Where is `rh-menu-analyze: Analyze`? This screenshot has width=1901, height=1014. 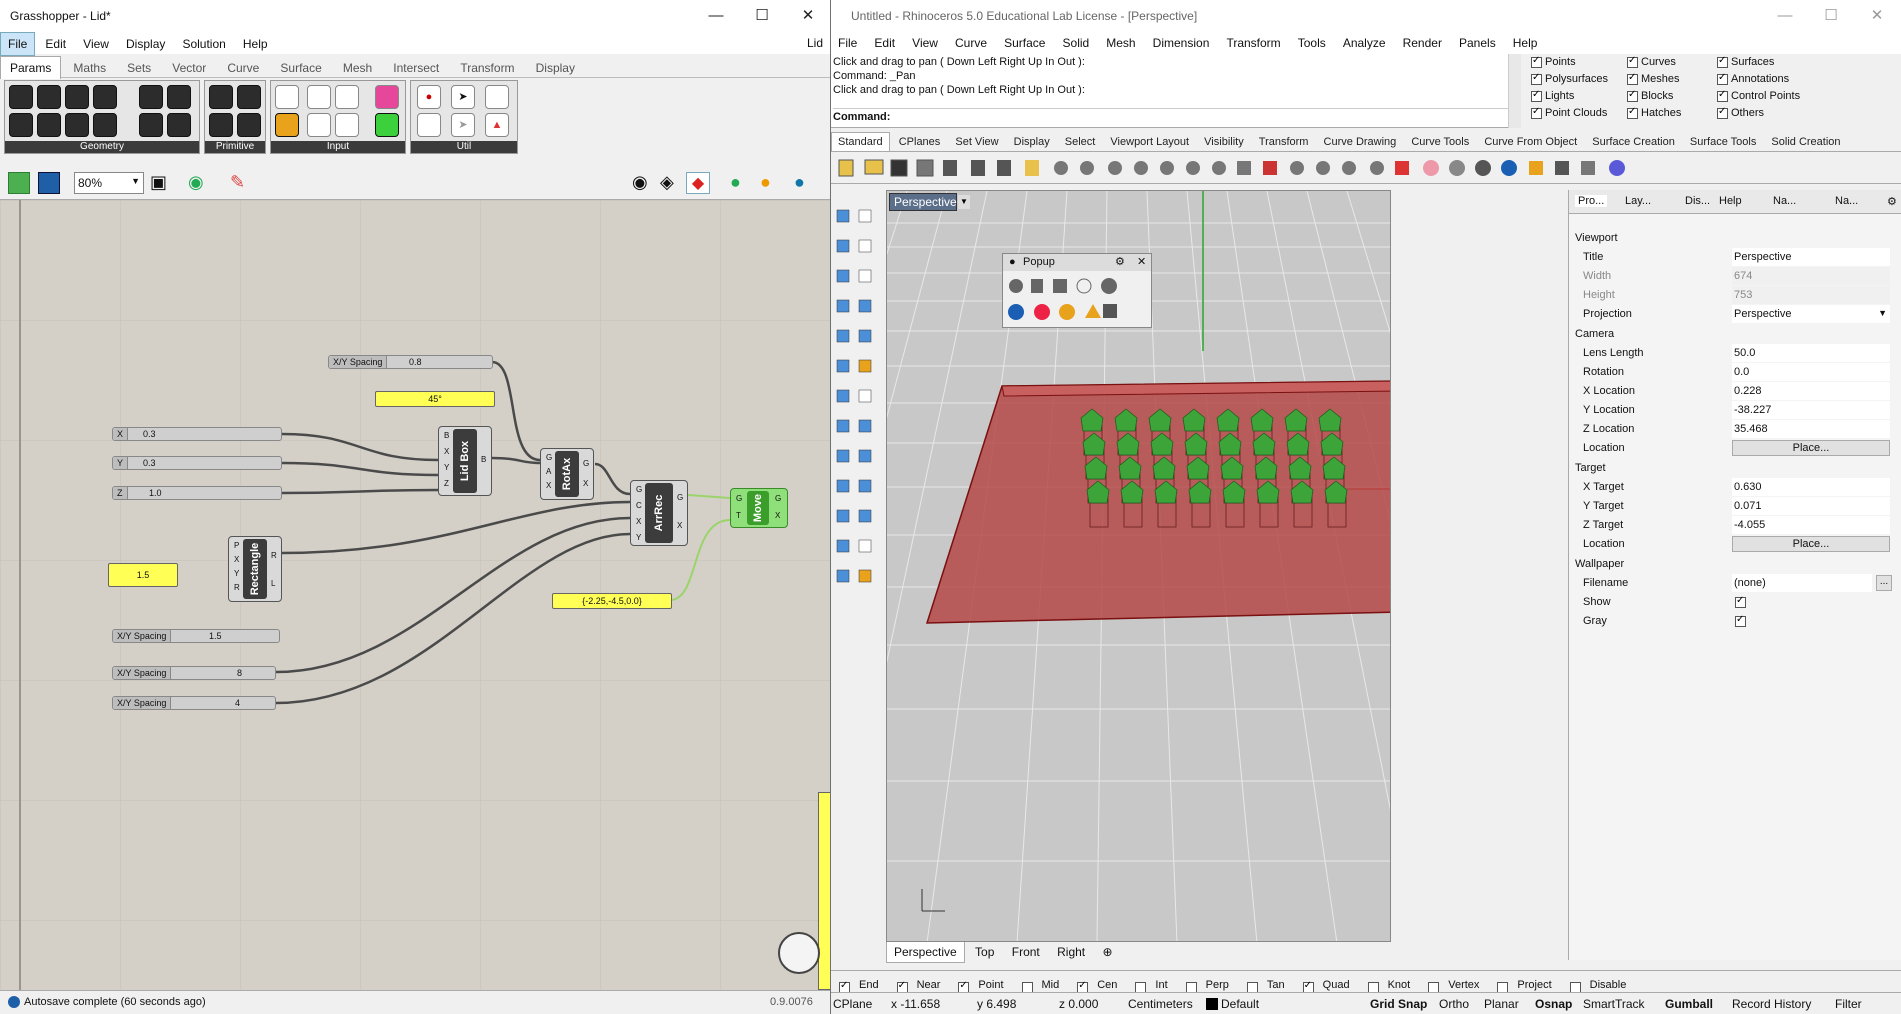 rh-menu-analyze: Analyze is located at coordinates (1364, 43).